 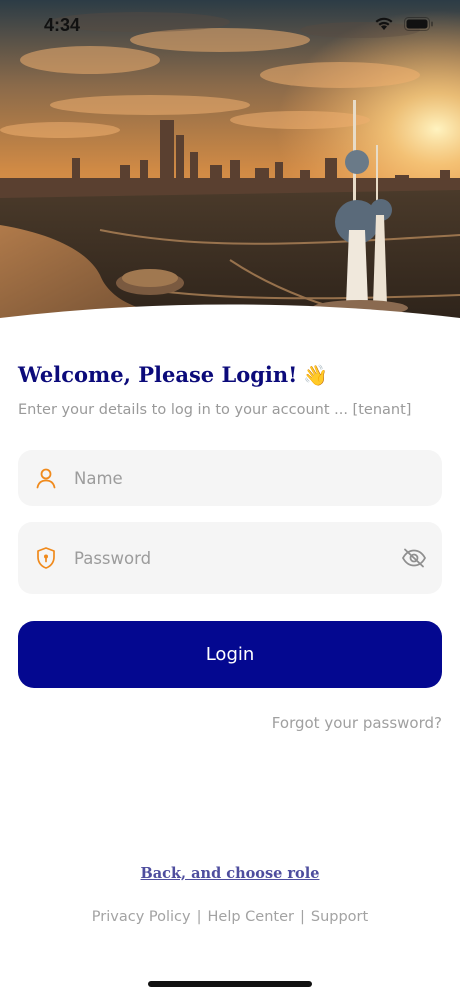 I want to click on user-icon, so click(x=46, y=478).